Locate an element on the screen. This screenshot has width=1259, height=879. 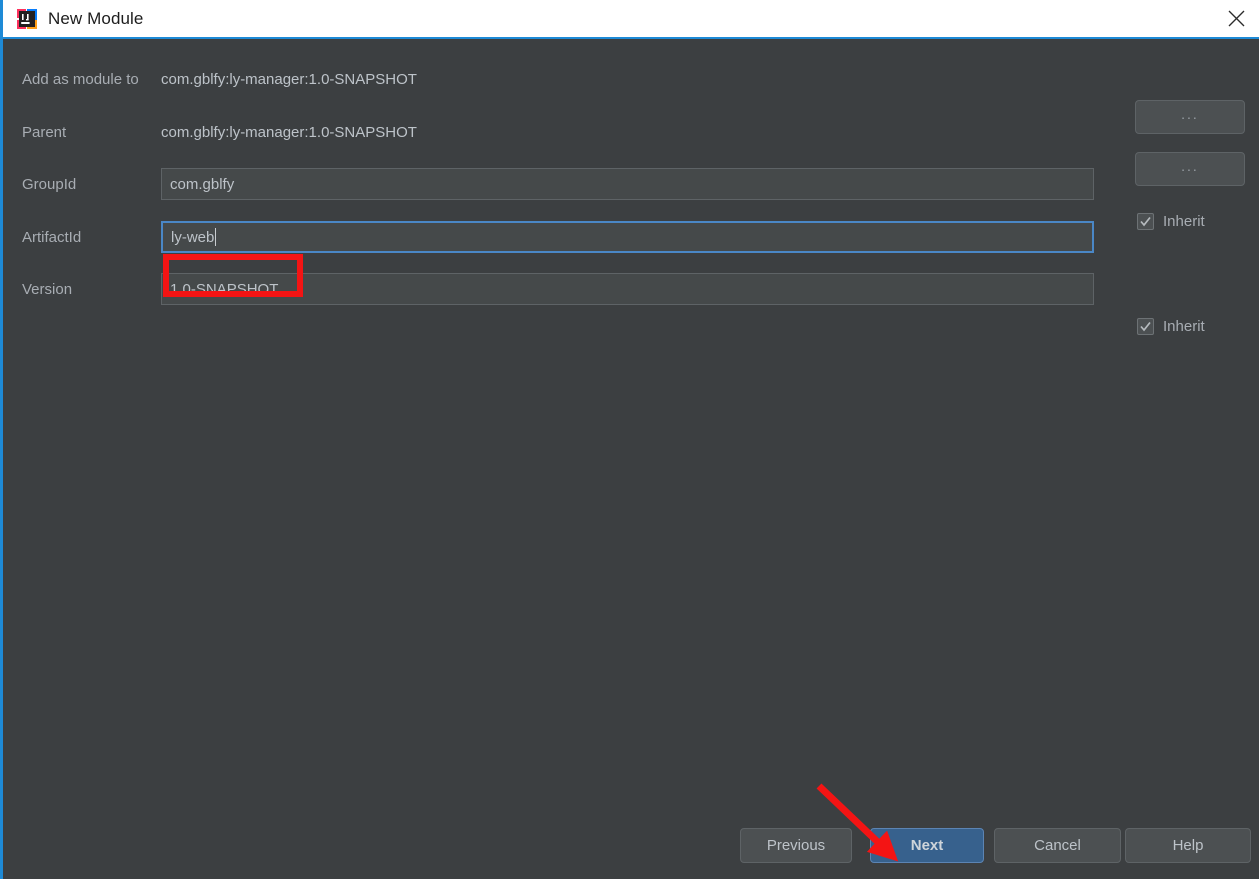
artifactid-input is located at coordinates (627, 237).